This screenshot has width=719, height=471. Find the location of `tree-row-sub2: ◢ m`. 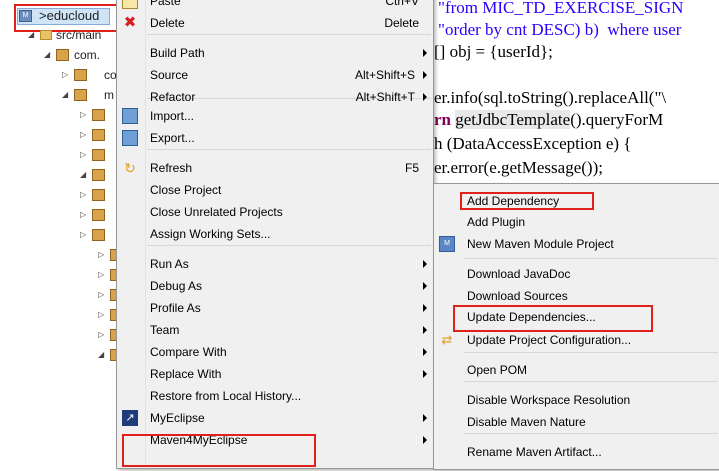

tree-row-sub2: ◢ m is located at coordinates (92, 95).